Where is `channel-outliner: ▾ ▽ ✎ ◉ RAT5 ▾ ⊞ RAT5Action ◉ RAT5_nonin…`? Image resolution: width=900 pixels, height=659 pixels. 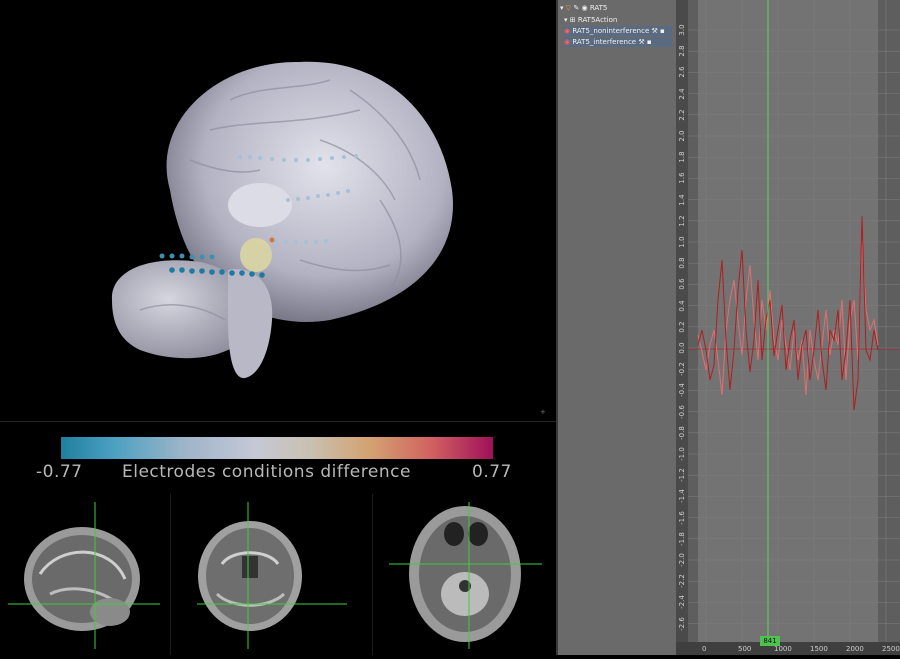
channel-outliner: ▾ ▽ ✎ ◉ RAT5 ▾ ⊞ RAT5Action ◉ RAT5_nonin… is located at coordinates (617, 327).